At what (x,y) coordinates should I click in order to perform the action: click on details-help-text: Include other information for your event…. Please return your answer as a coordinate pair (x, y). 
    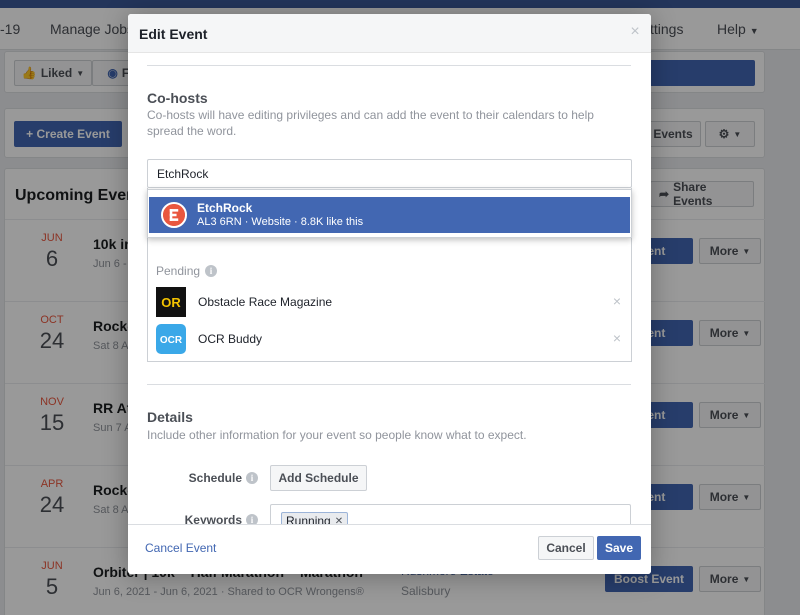
    Looking at the image, I should click on (337, 435).